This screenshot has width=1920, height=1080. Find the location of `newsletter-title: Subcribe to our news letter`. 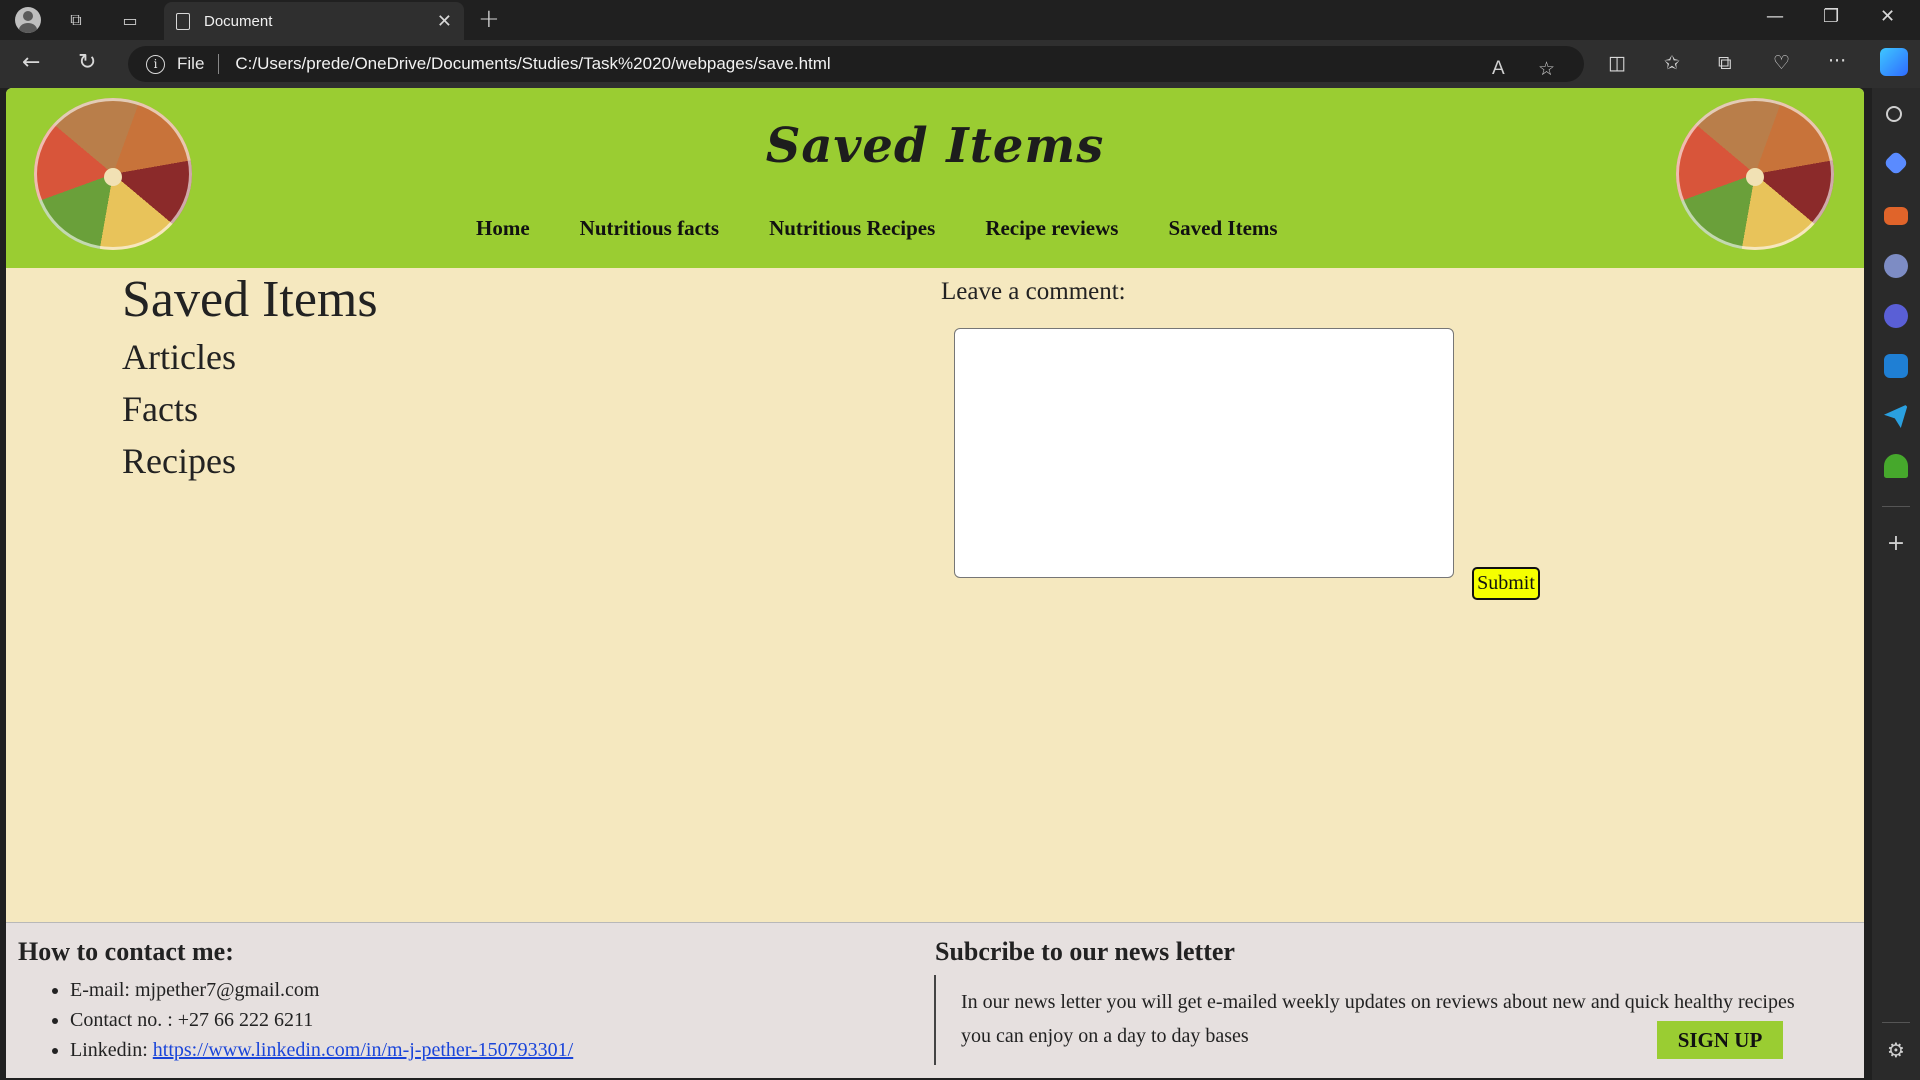

newsletter-title: Subcribe to our news letter is located at coordinates (1085, 951).